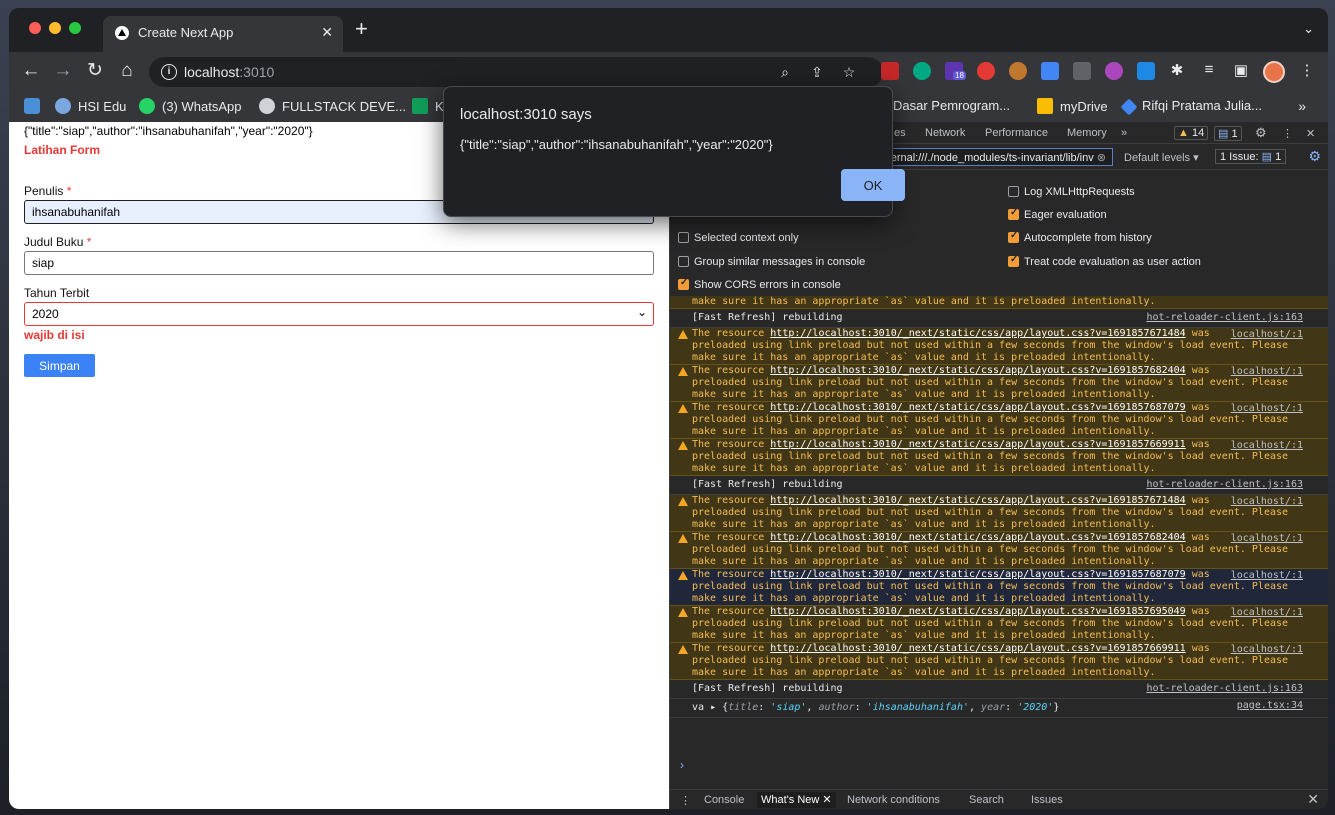 The width and height of the screenshot is (1335, 815). I want to click on drawer-menu-icon: ⋮, so click(685, 800).